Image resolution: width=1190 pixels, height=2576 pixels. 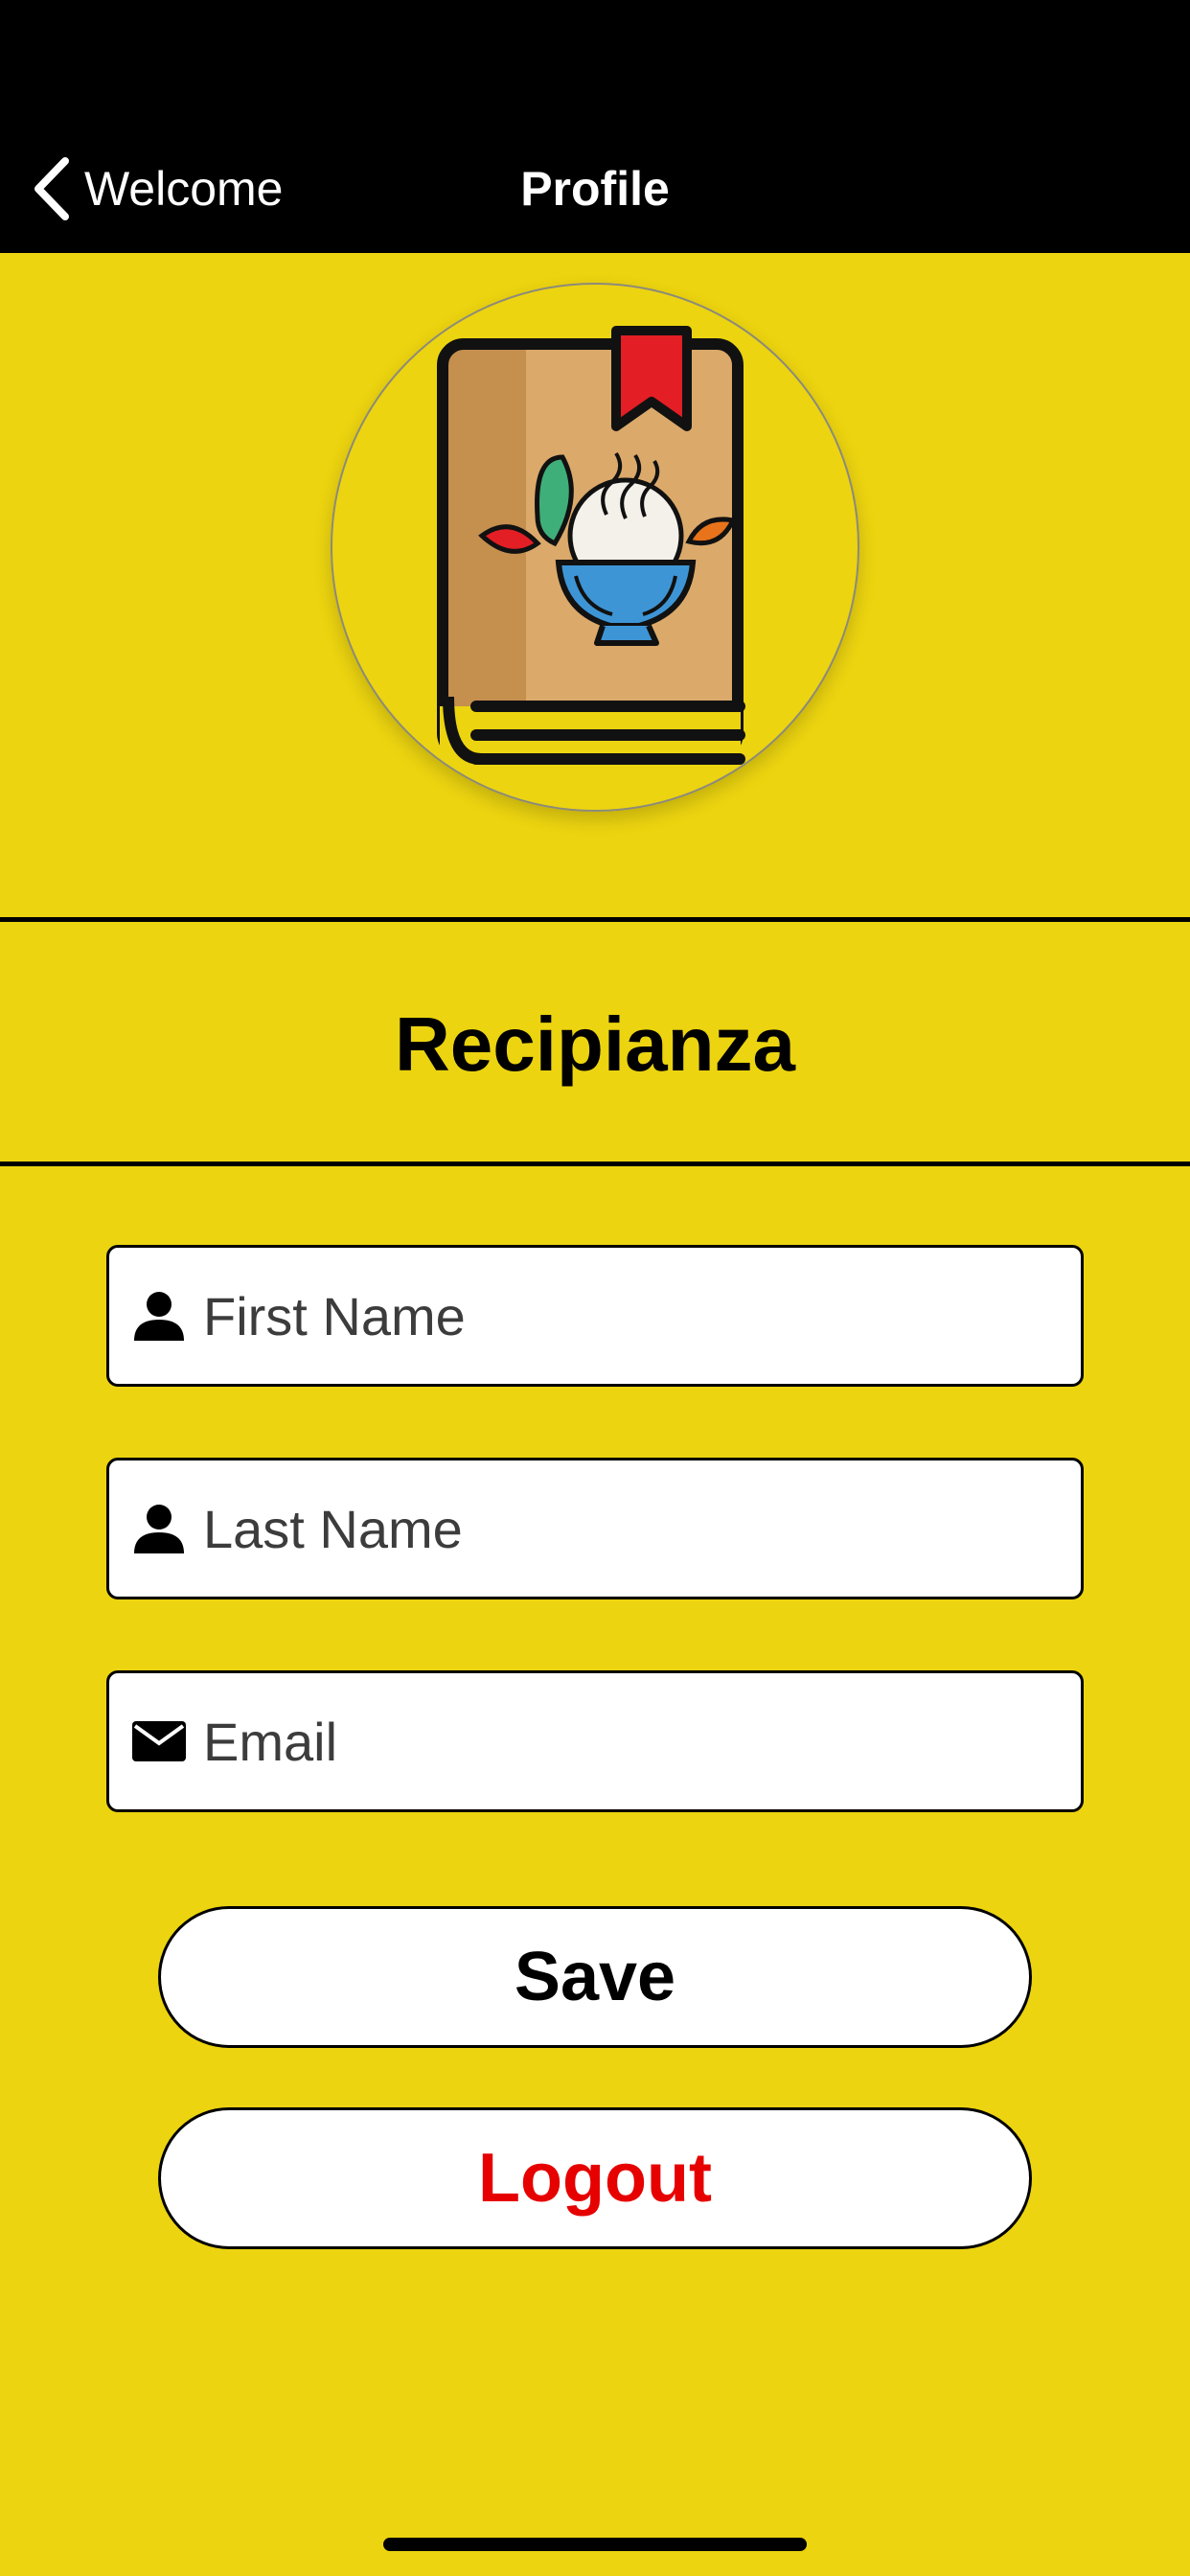 I want to click on app-logo, so click(x=595, y=548).